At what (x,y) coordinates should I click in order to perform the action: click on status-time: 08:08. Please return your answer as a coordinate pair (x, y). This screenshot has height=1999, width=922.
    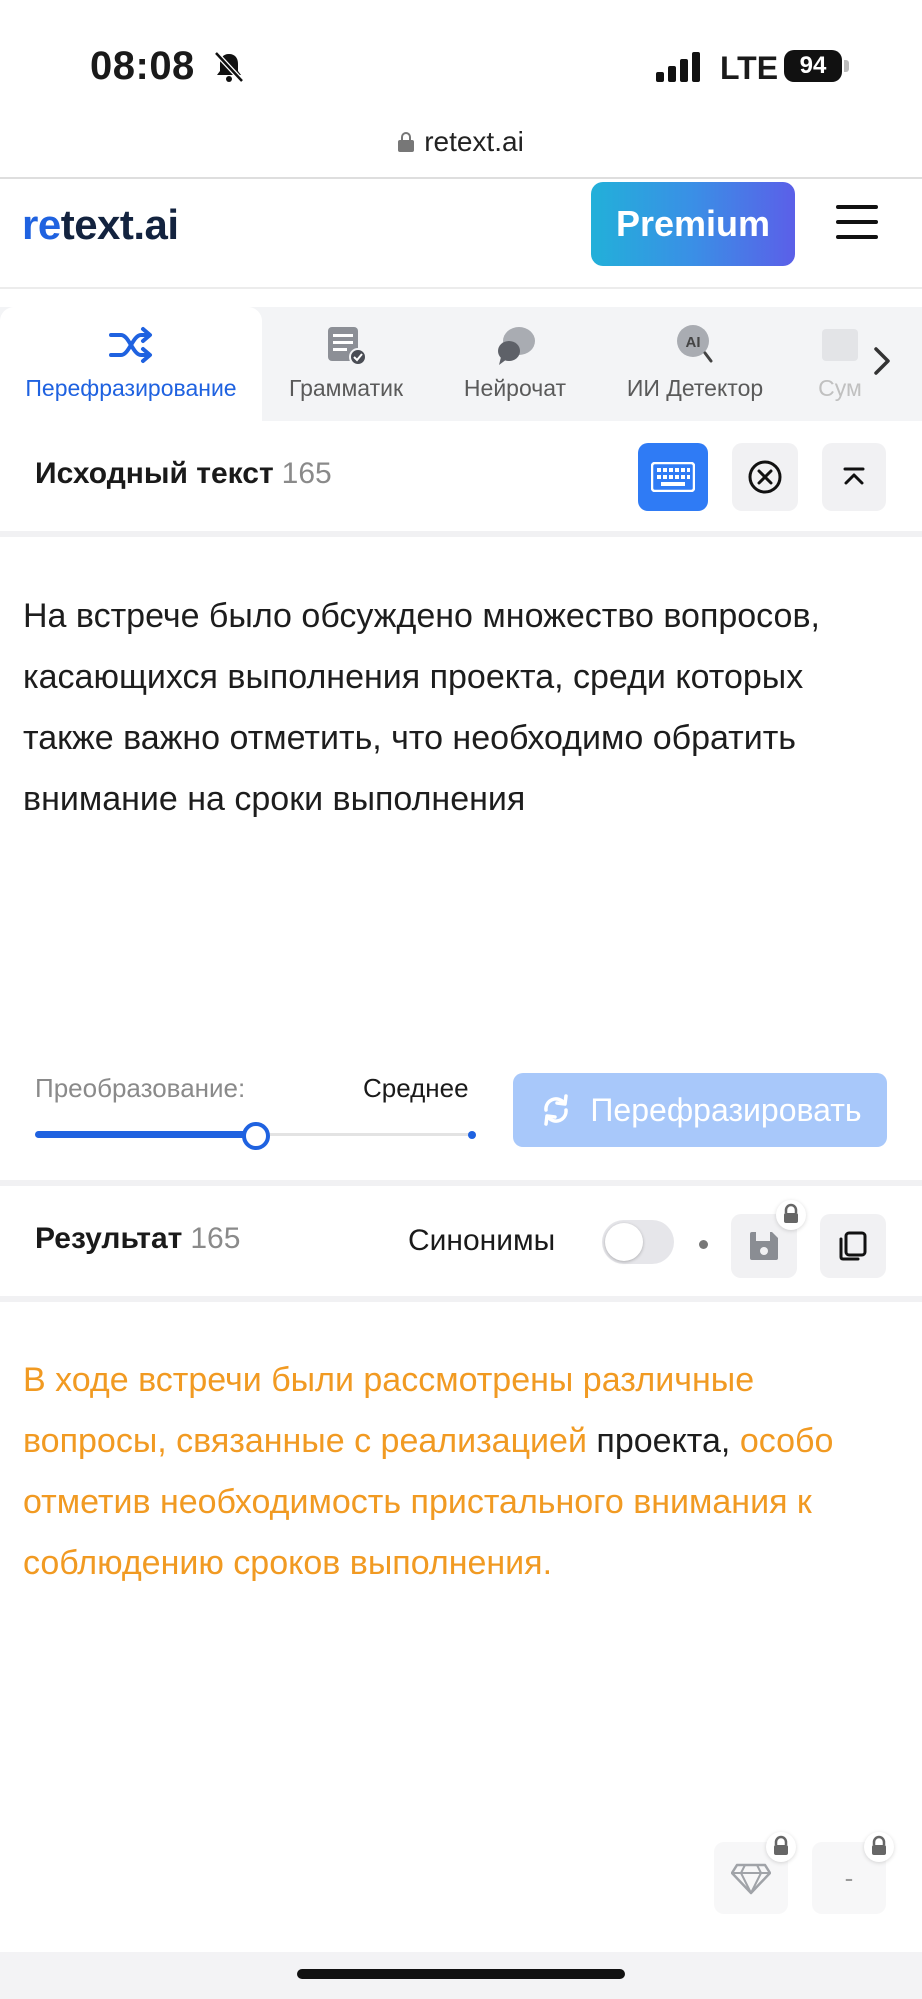
    Looking at the image, I should click on (142, 66).